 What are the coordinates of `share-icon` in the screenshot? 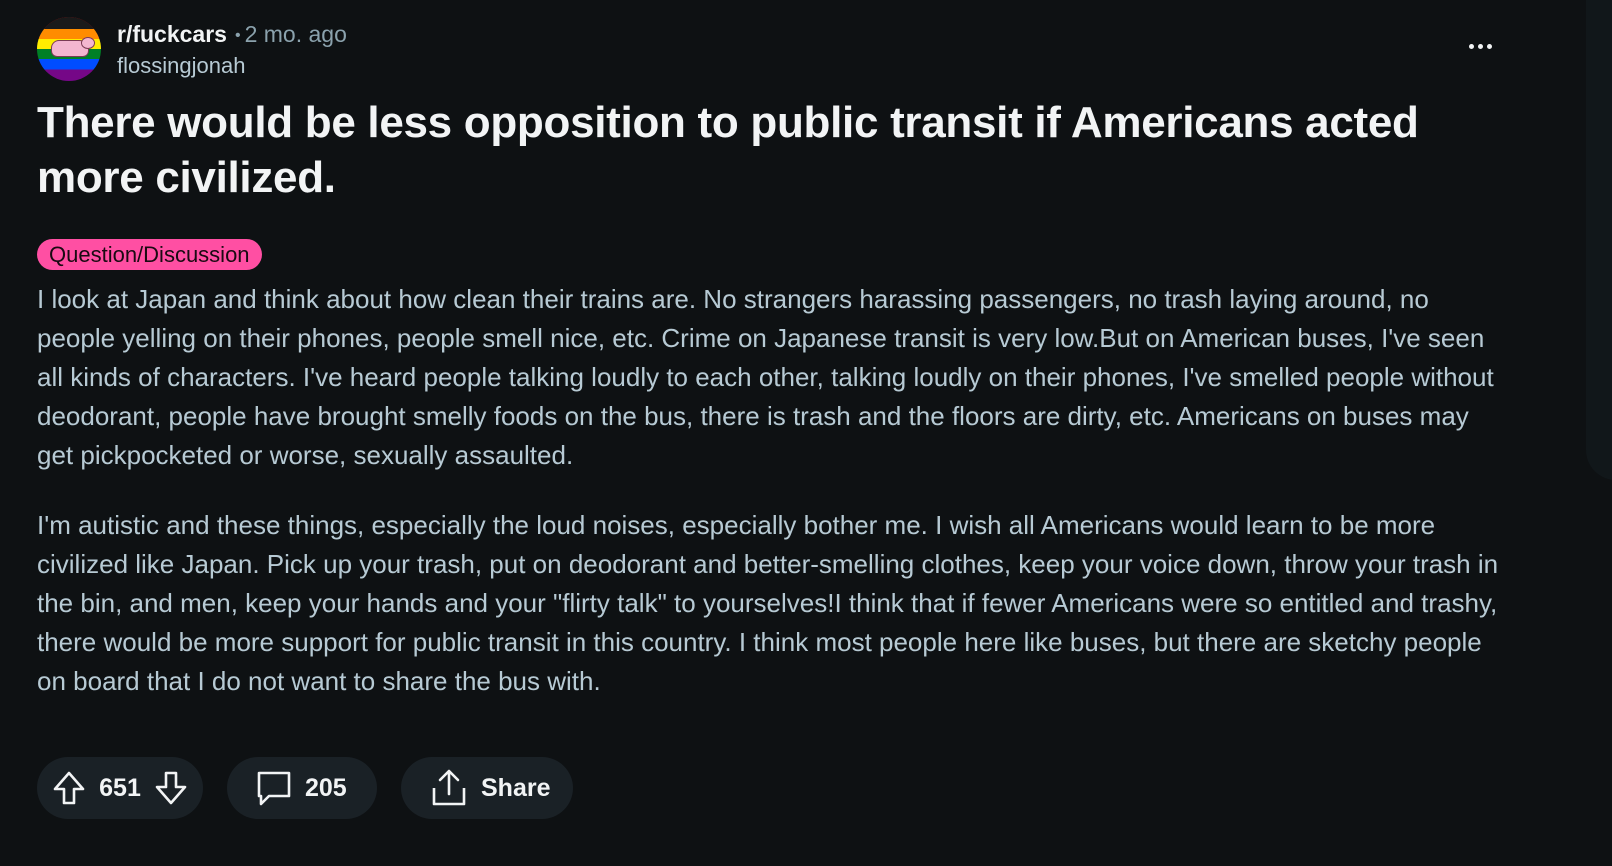 It's located at (449, 788).